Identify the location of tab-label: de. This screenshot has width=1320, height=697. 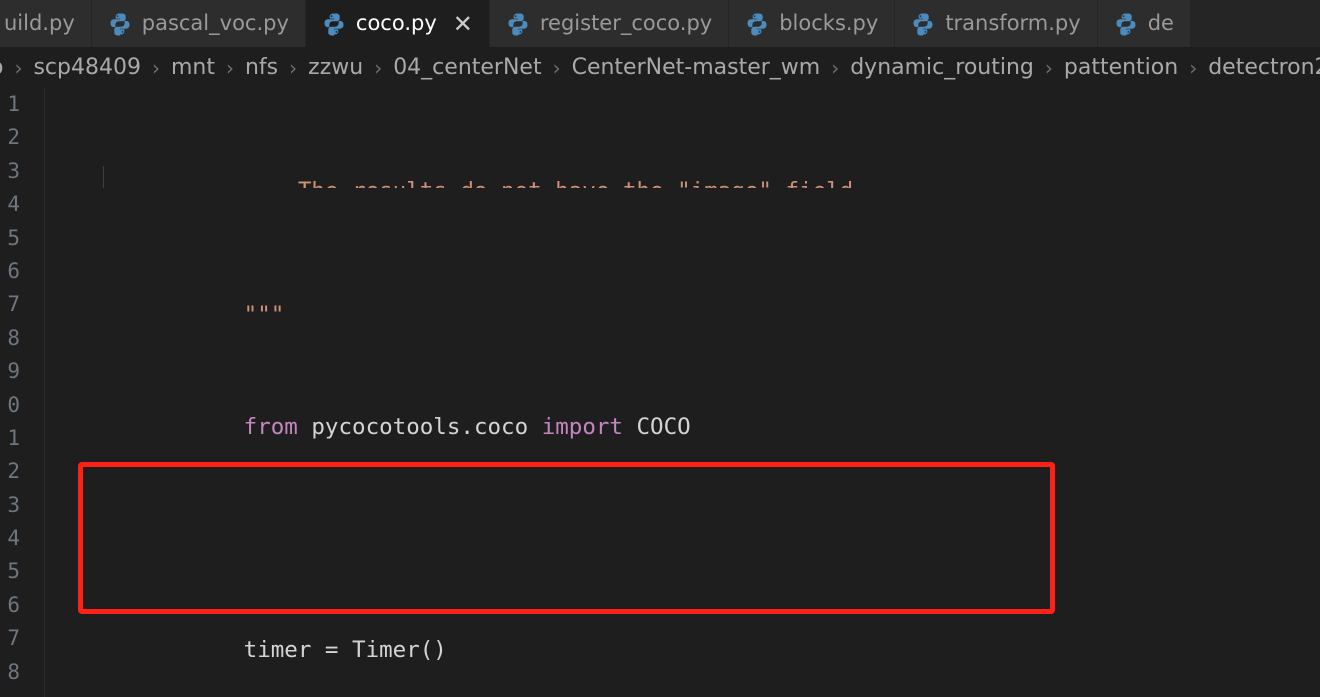
(1160, 23).